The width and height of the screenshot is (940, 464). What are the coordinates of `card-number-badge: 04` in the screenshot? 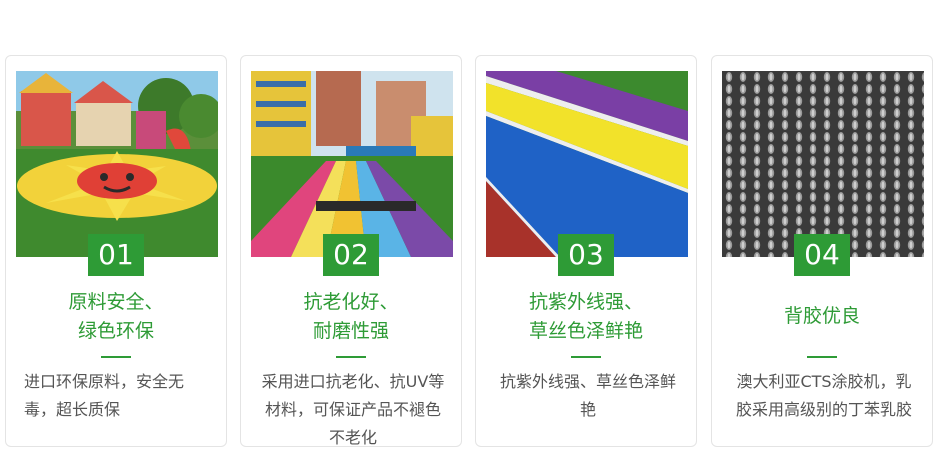 It's located at (822, 255).